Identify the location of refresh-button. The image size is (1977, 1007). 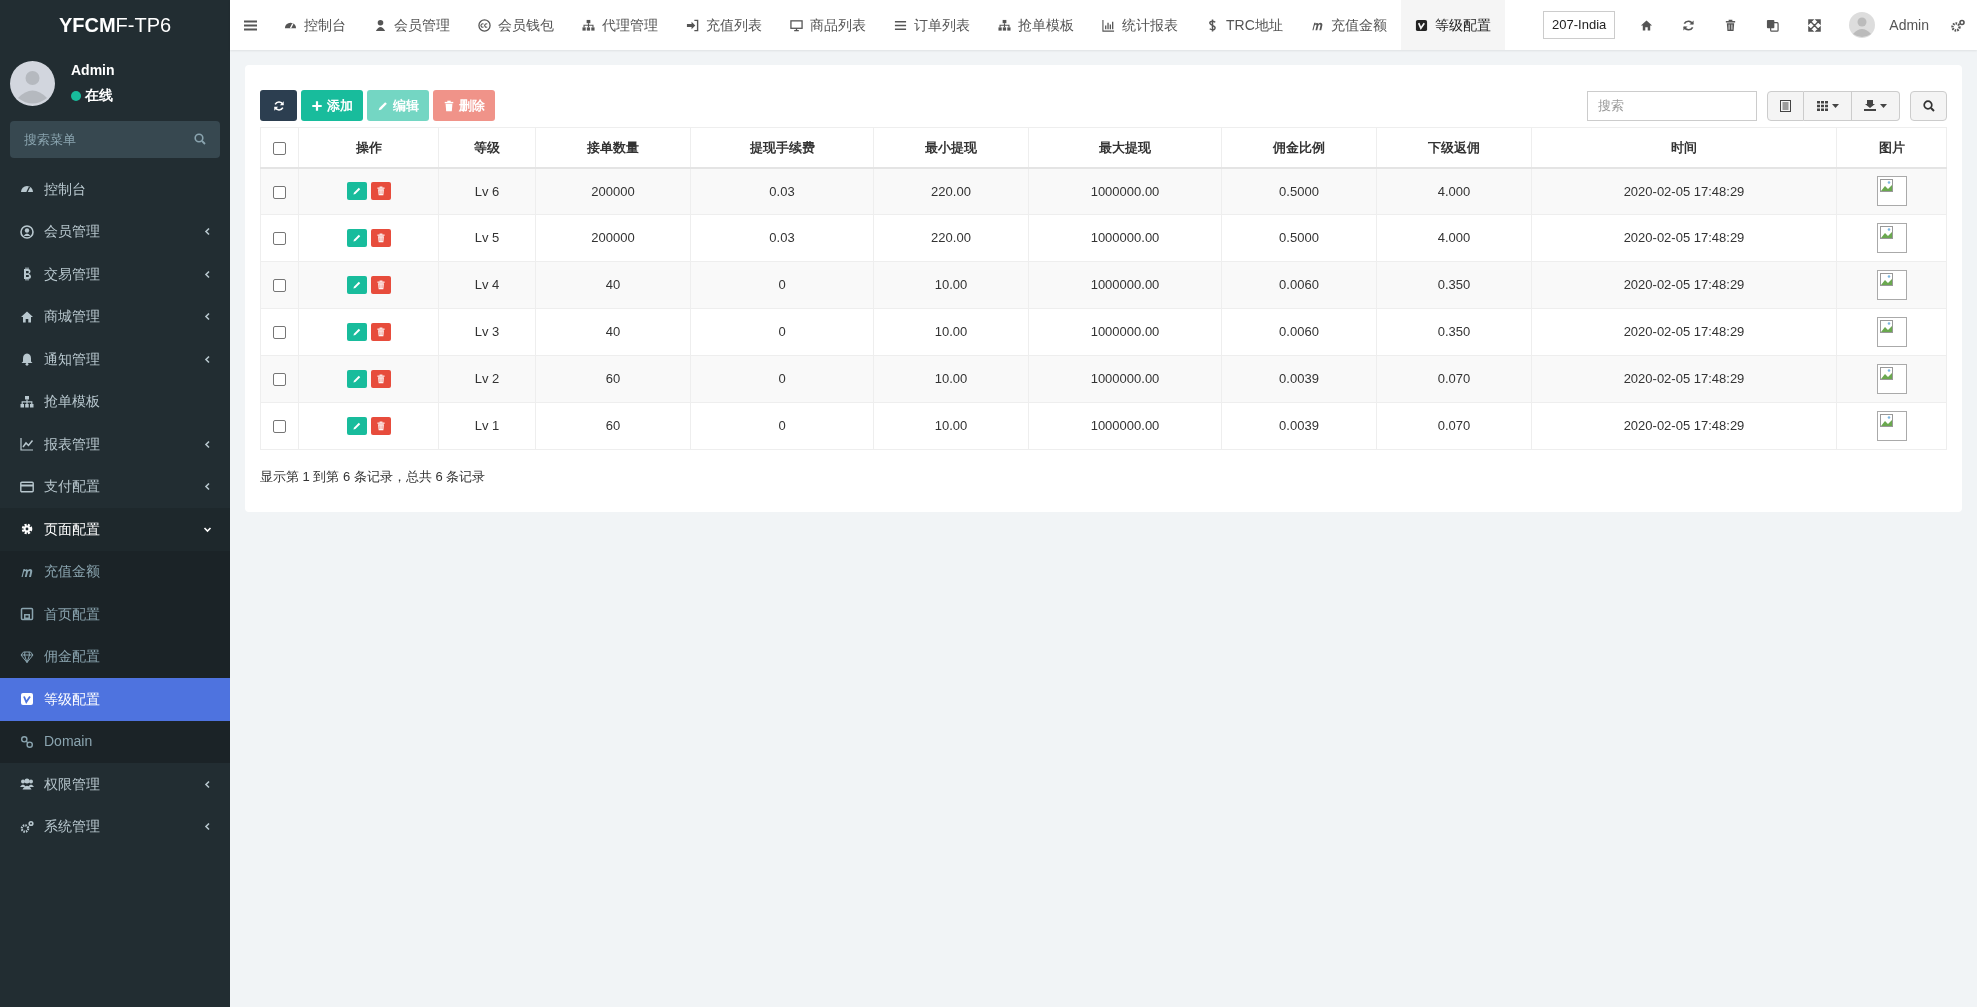
(278, 105).